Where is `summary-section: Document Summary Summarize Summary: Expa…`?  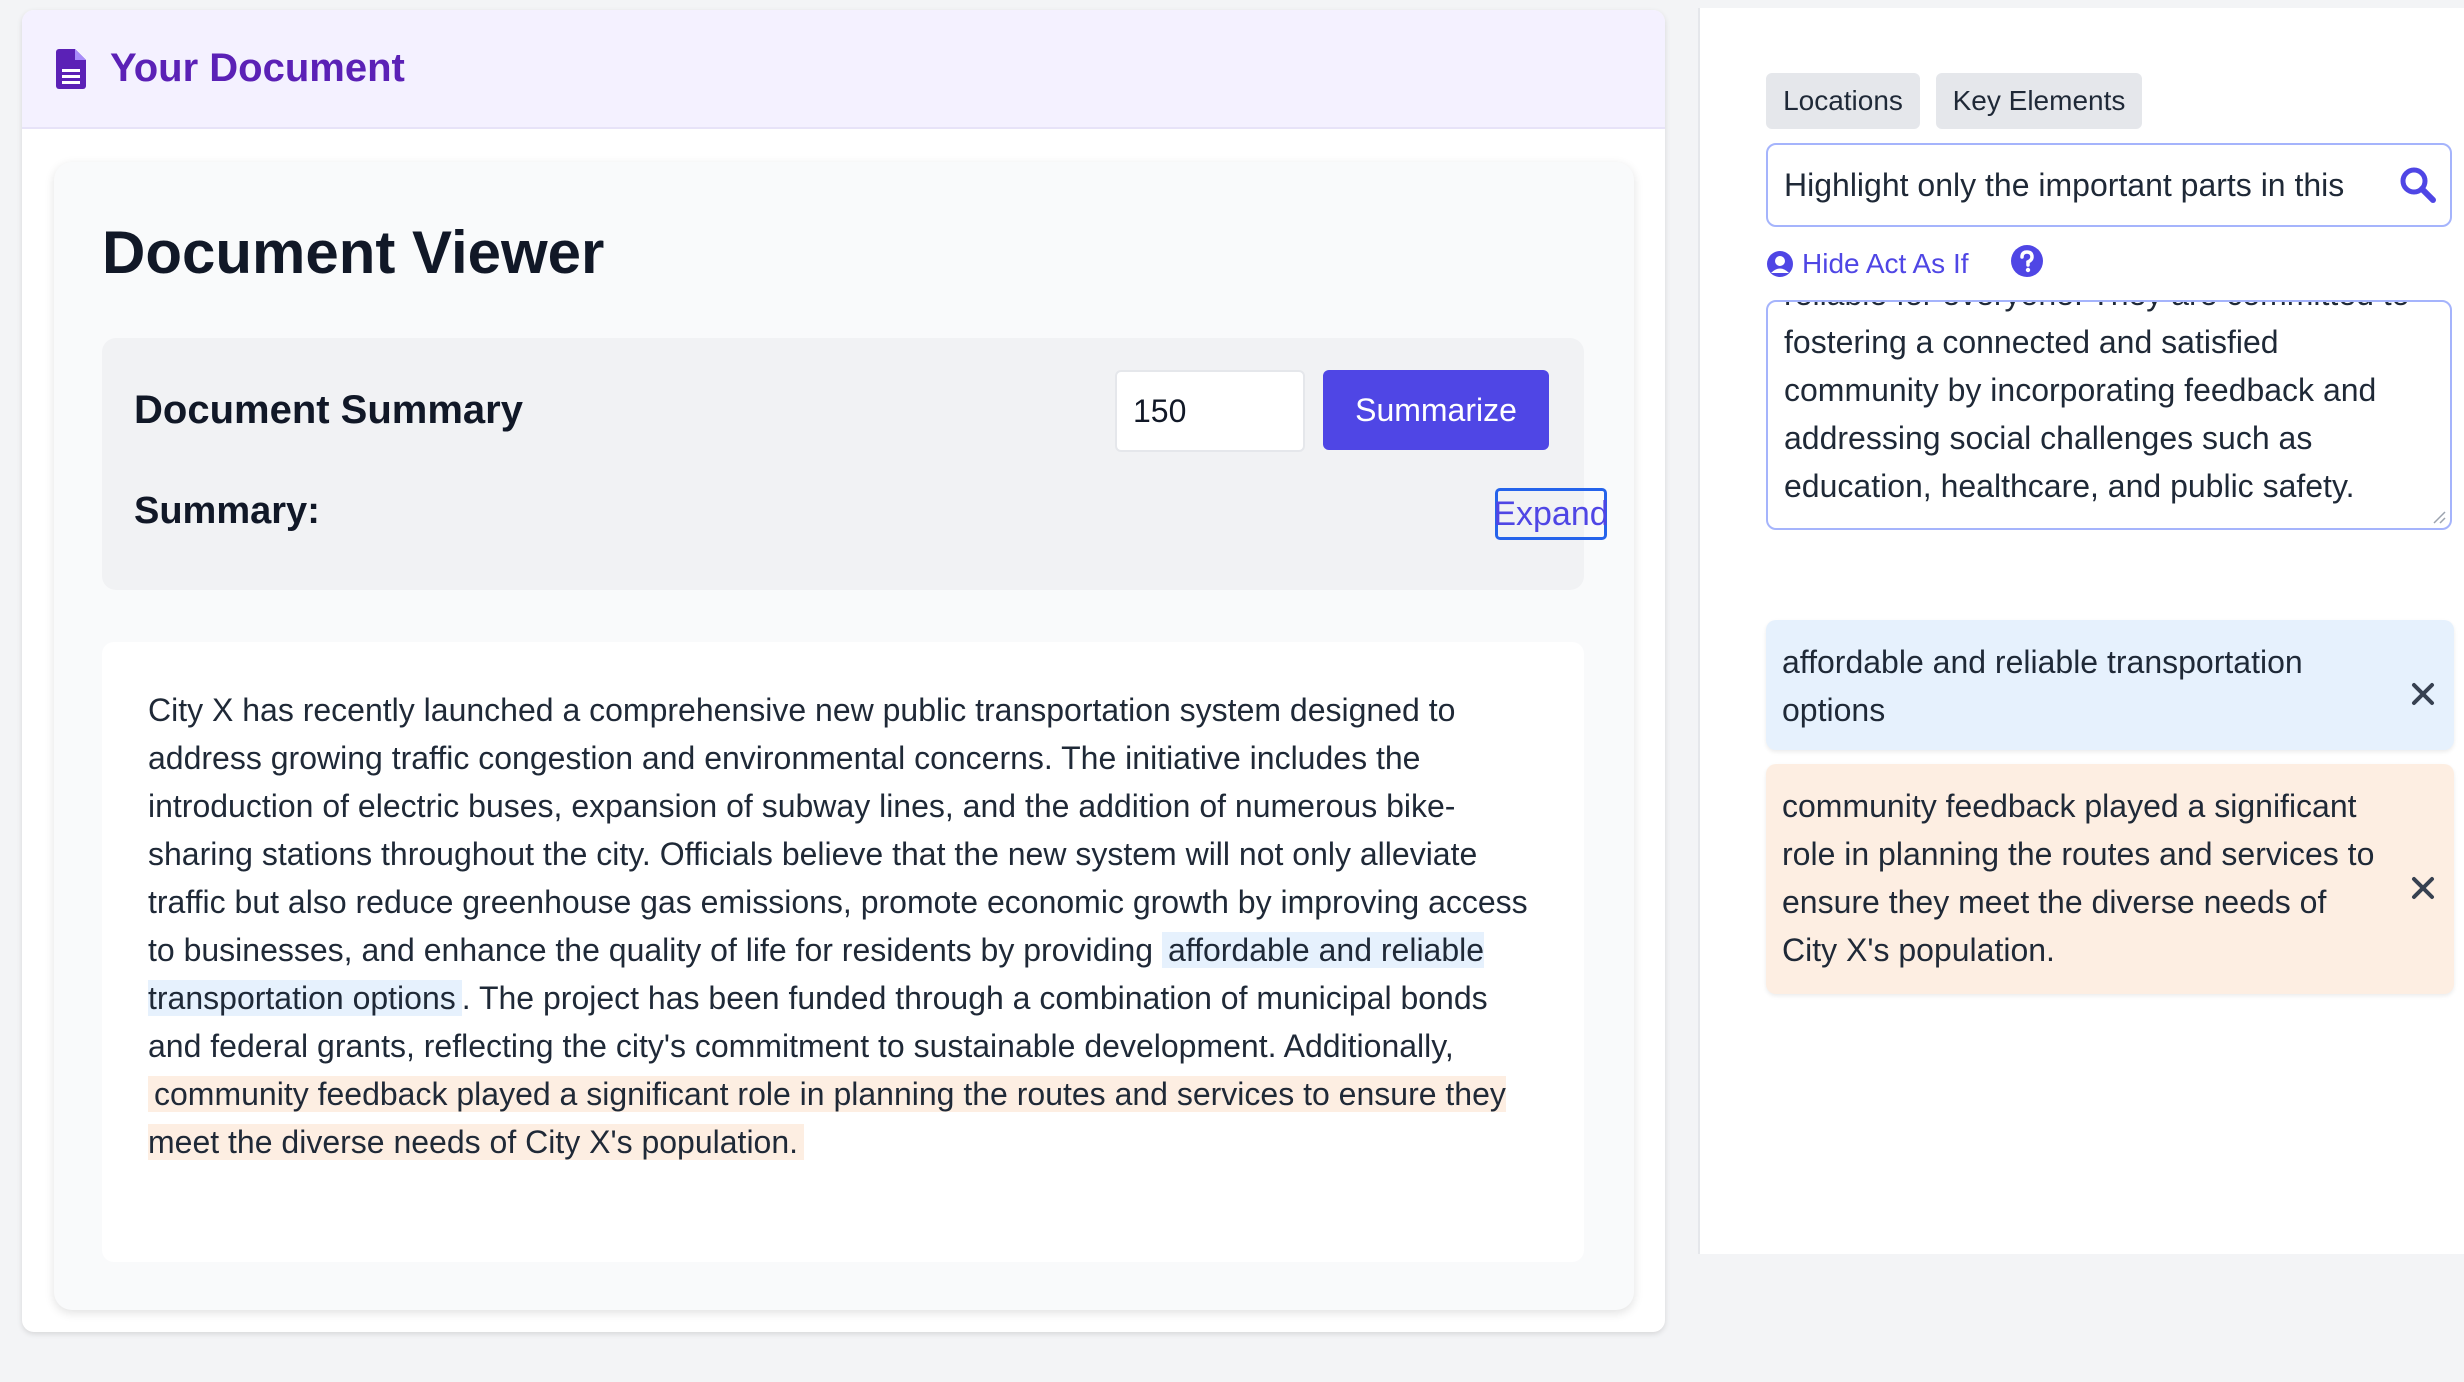 summary-section: Document Summary Summarize Summary: Expa… is located at coordinates (855, 464).